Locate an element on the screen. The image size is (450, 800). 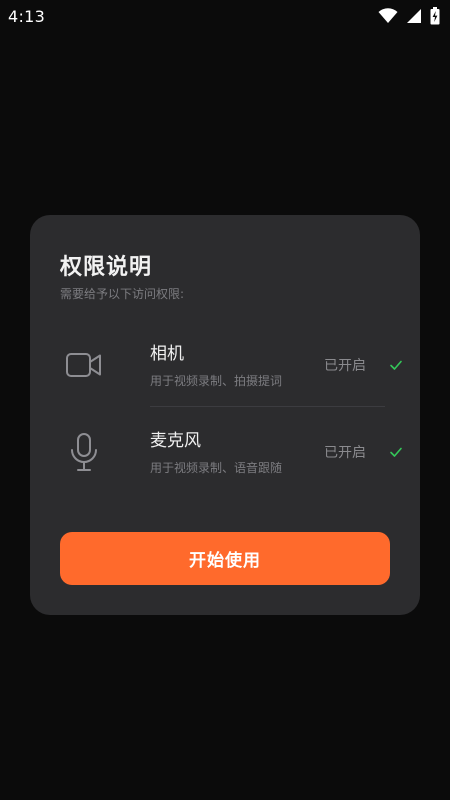
permission-description: 用于视频录制、拍摄提词 is located at coordinates (216, 381).